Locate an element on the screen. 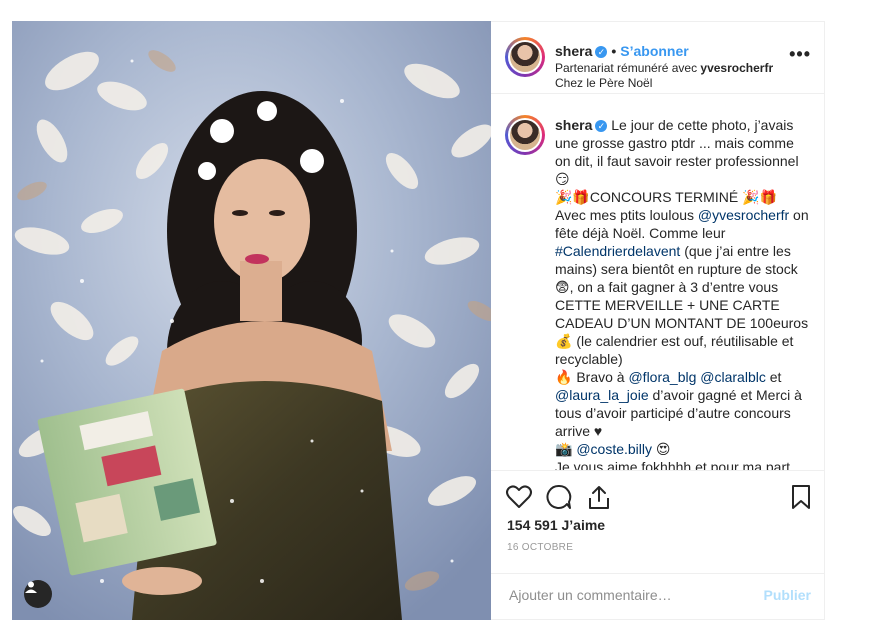  mention-link: @laura_la_joie is located at coordinates (602, 395).